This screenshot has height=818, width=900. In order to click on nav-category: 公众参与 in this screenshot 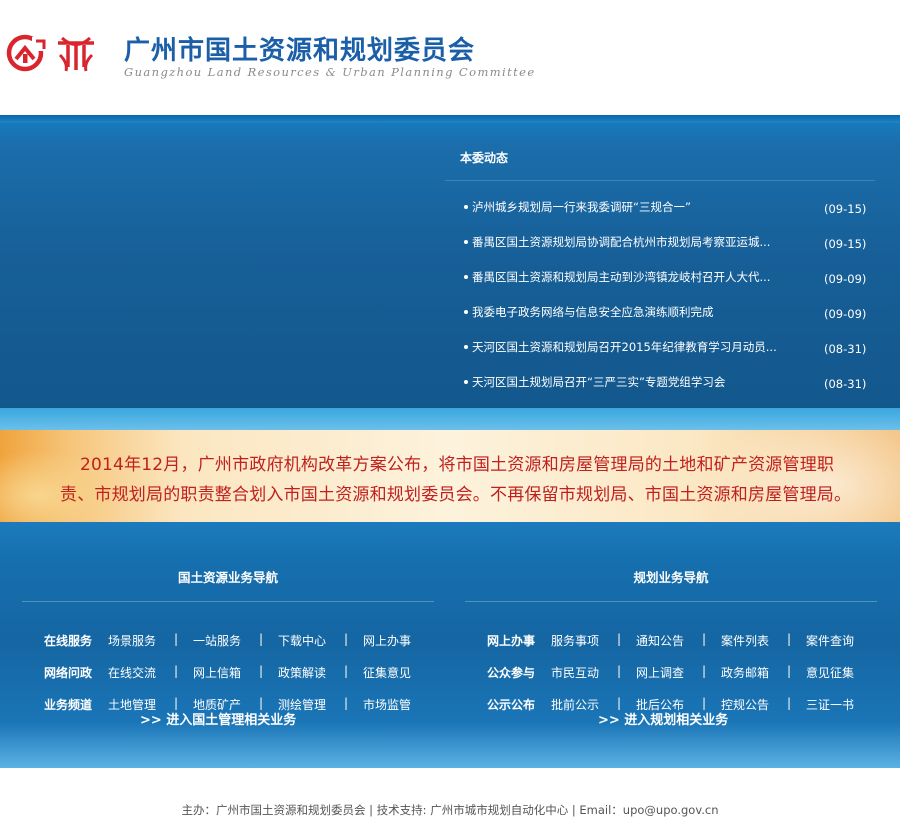, I will do `click(511, 672)`.